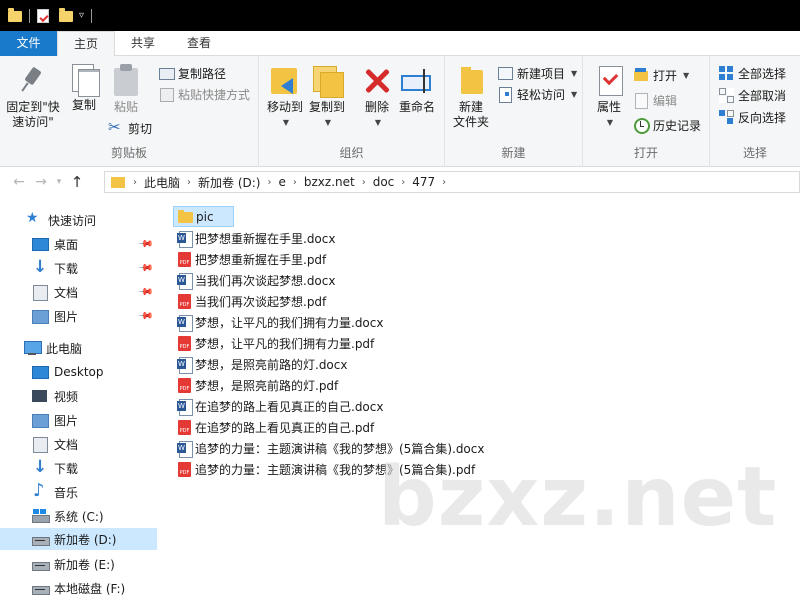 This screenshot has width=800, height=600. I want to click on organize-group: 移动到 ▼ 复制到 ▼ 删除 ▼ 重命名 组织, so click(352, 111).